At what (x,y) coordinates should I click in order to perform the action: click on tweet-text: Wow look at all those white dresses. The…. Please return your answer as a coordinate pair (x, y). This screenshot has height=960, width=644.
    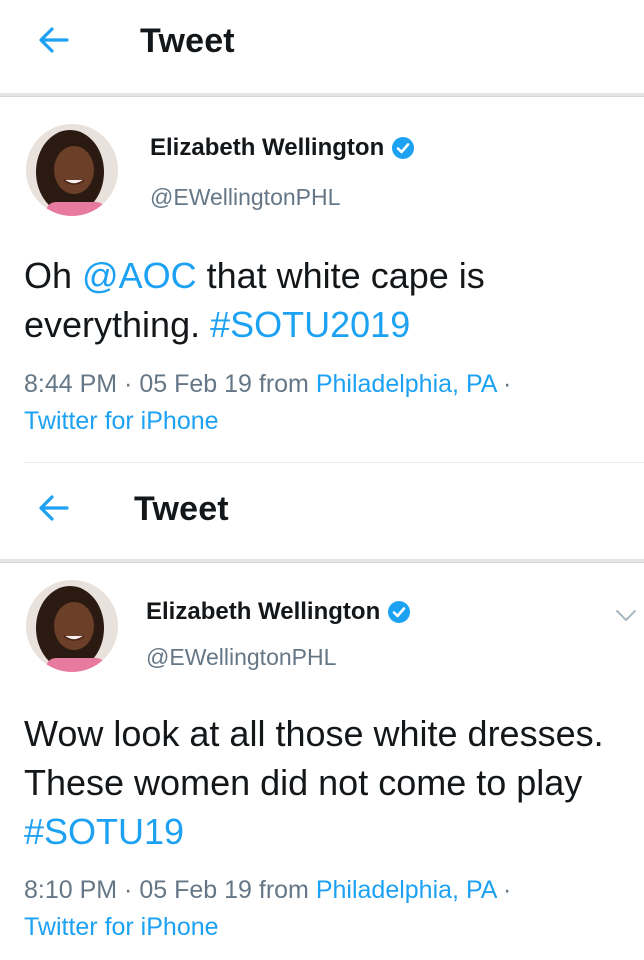
    Looking at the image, I should click on (324, 782).